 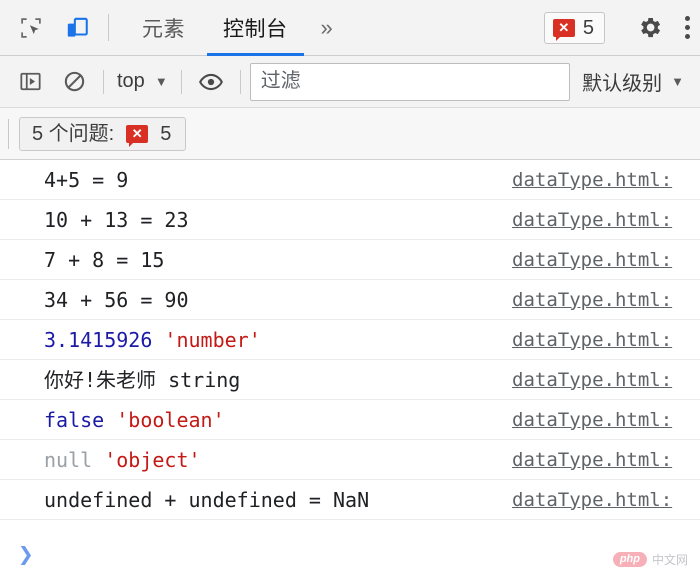 I want to click on filter-input, so click(x=410, y=81).